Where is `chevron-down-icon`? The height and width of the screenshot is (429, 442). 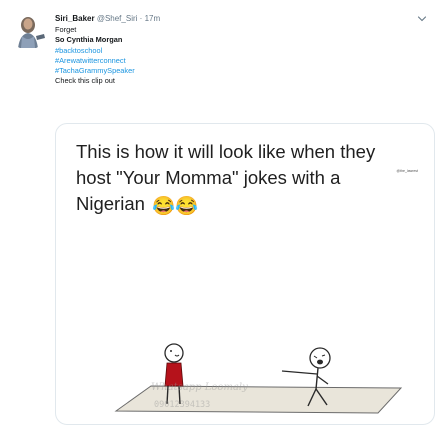 chevron-down-icon is located at coordinates (422, 18).